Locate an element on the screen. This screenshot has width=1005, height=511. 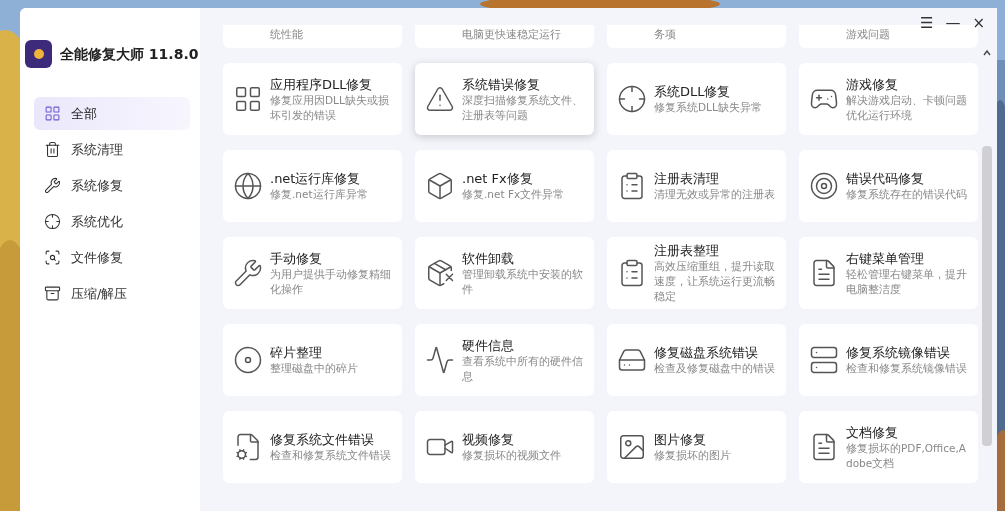
sidebar-item: 系统修复 is located at coordinates (112, 185).